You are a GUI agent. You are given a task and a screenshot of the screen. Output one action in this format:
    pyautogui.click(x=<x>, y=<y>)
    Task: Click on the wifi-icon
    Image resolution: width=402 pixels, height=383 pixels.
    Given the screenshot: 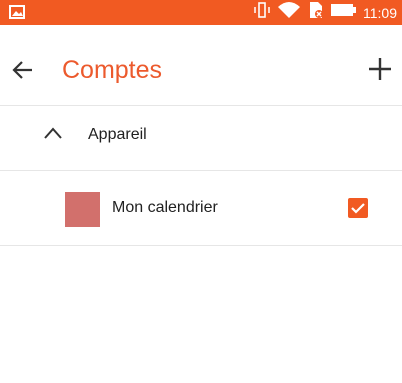 What is the action you would take?
    pyautogui.click(x=289, y=12)
    